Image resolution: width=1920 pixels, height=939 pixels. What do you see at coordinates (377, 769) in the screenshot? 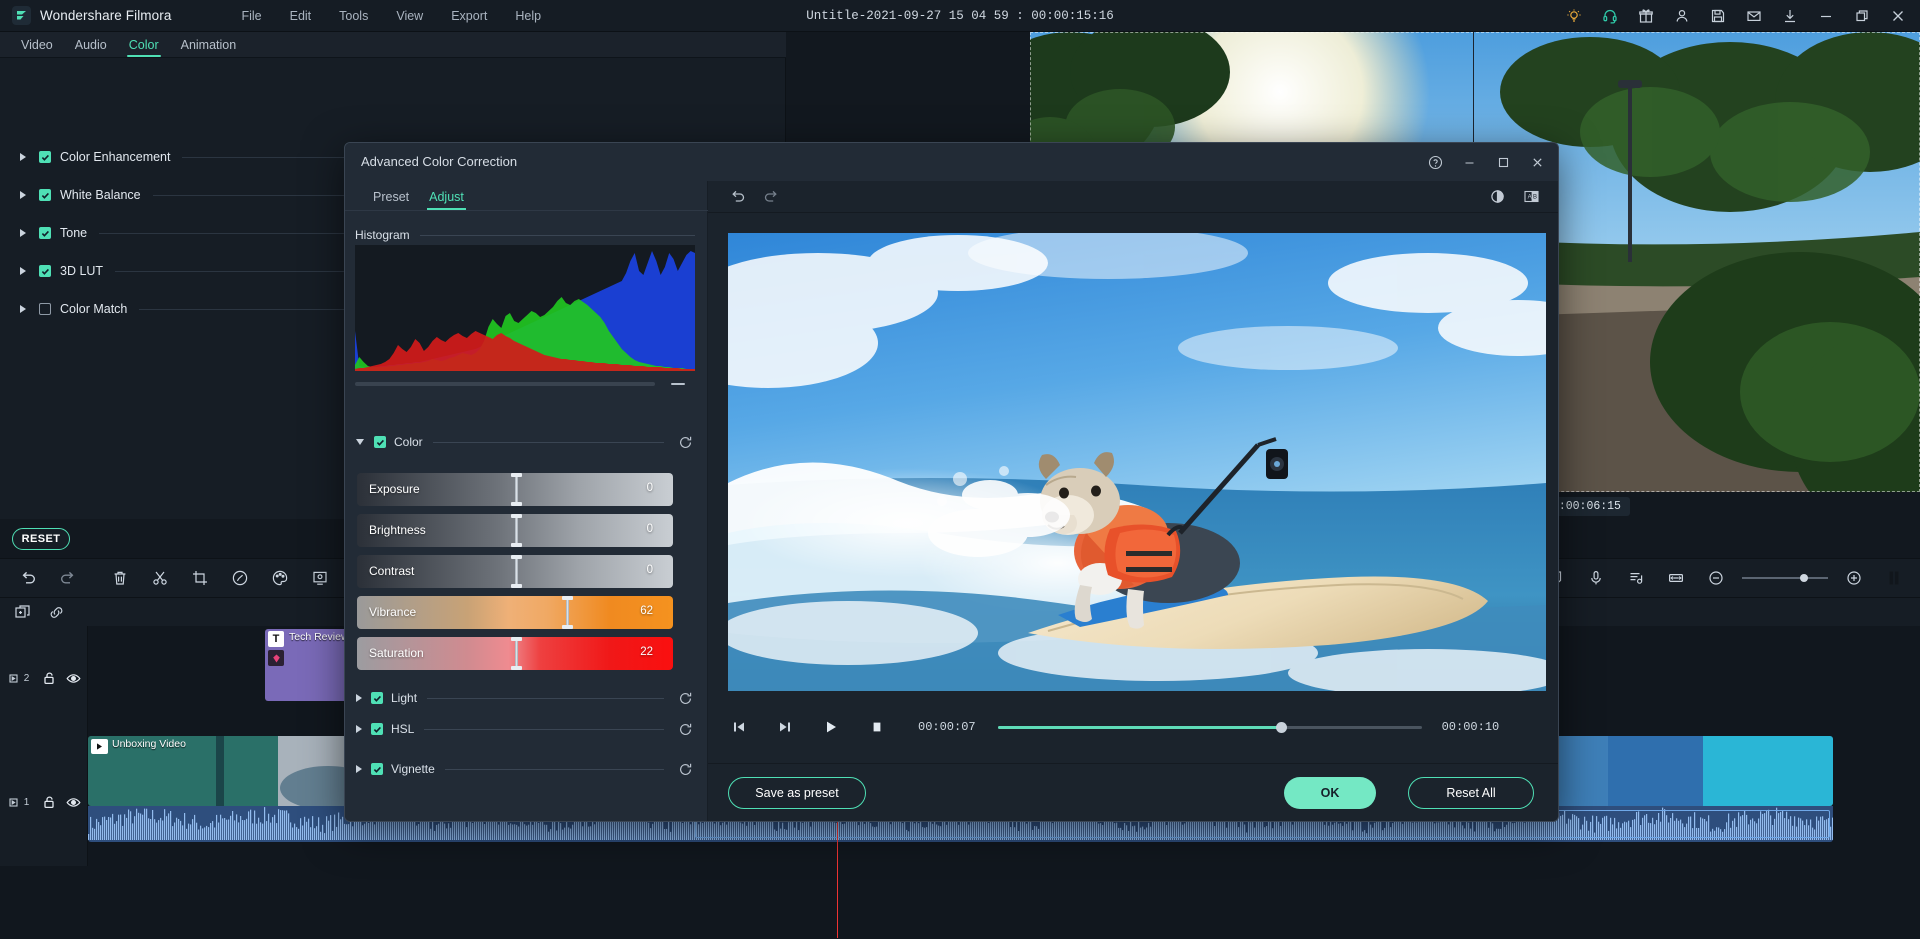
I see `checkbox-vignette` at bounding box center [377, 769].